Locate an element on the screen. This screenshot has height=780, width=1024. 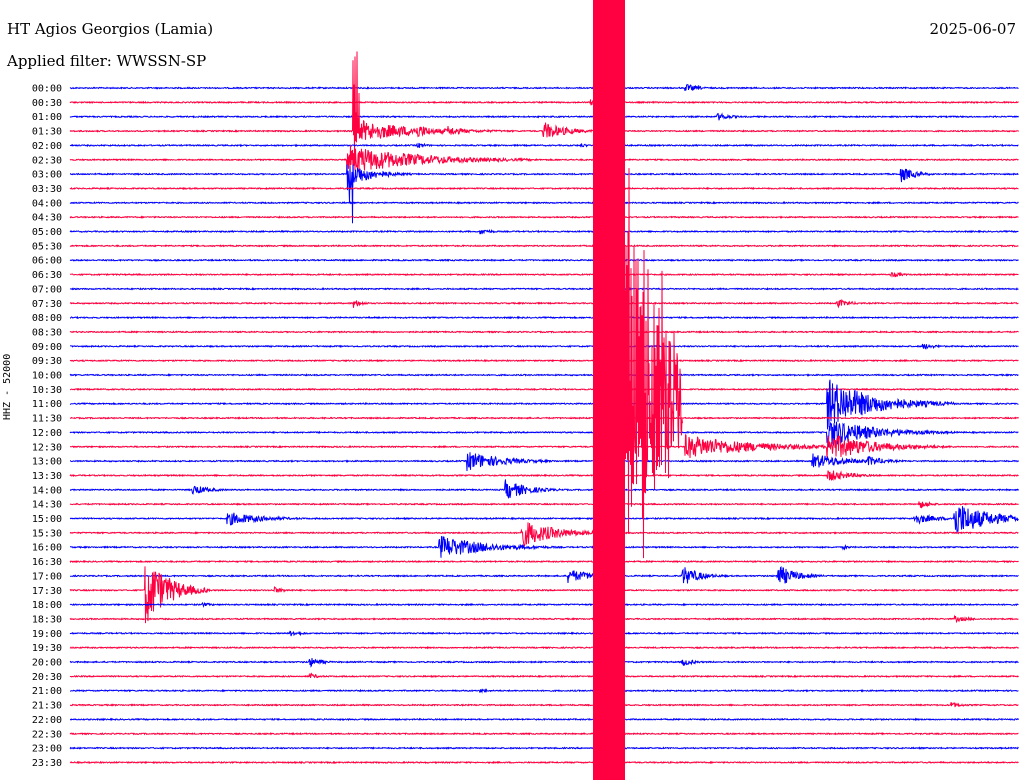
row-time-label: 23:30 is located at coordinates (47, 763).